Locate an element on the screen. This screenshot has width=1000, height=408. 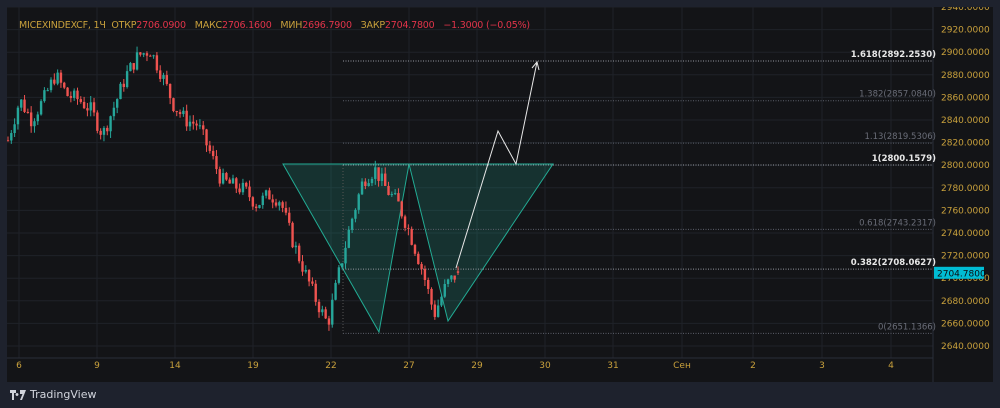
price-tick-label: 2840.0000 is located at coordinates (965, 121).